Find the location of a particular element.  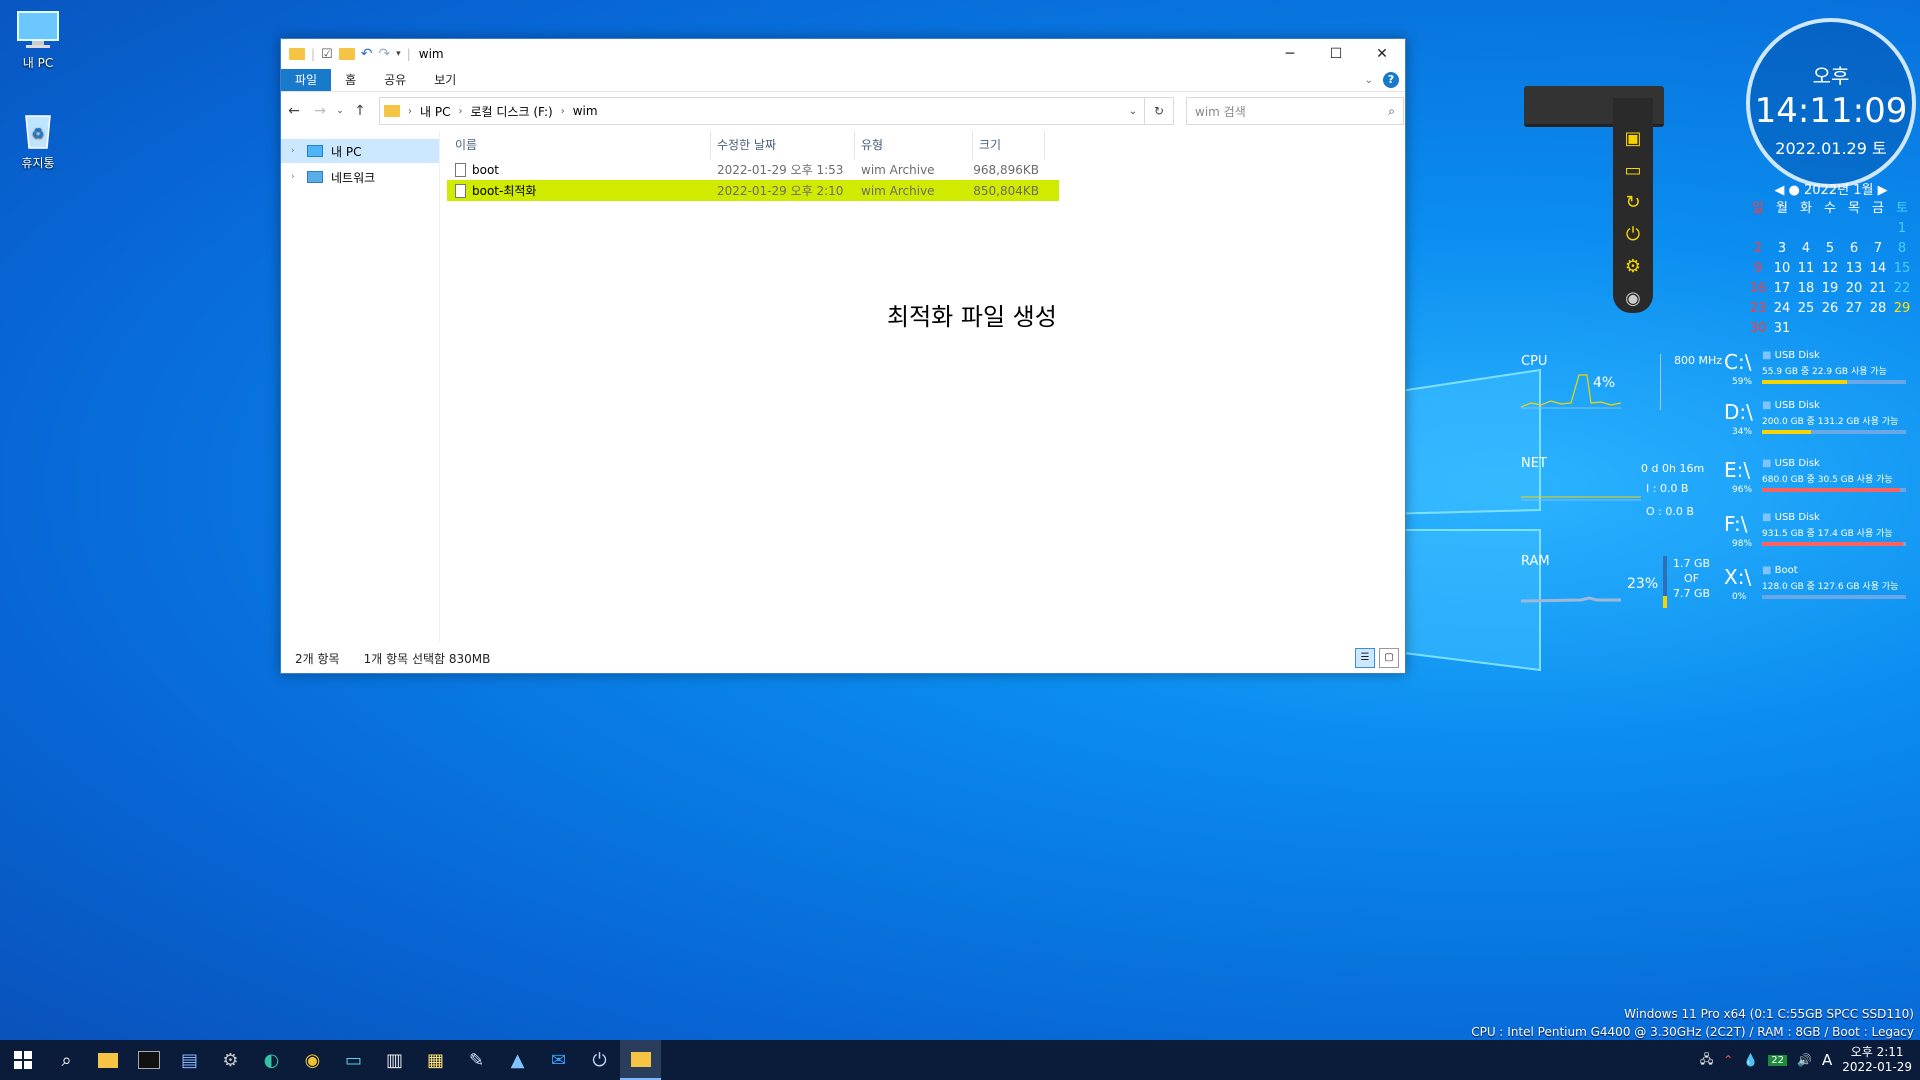

chevron-right-icon: ▶ is located at coordinates (1883, 190).